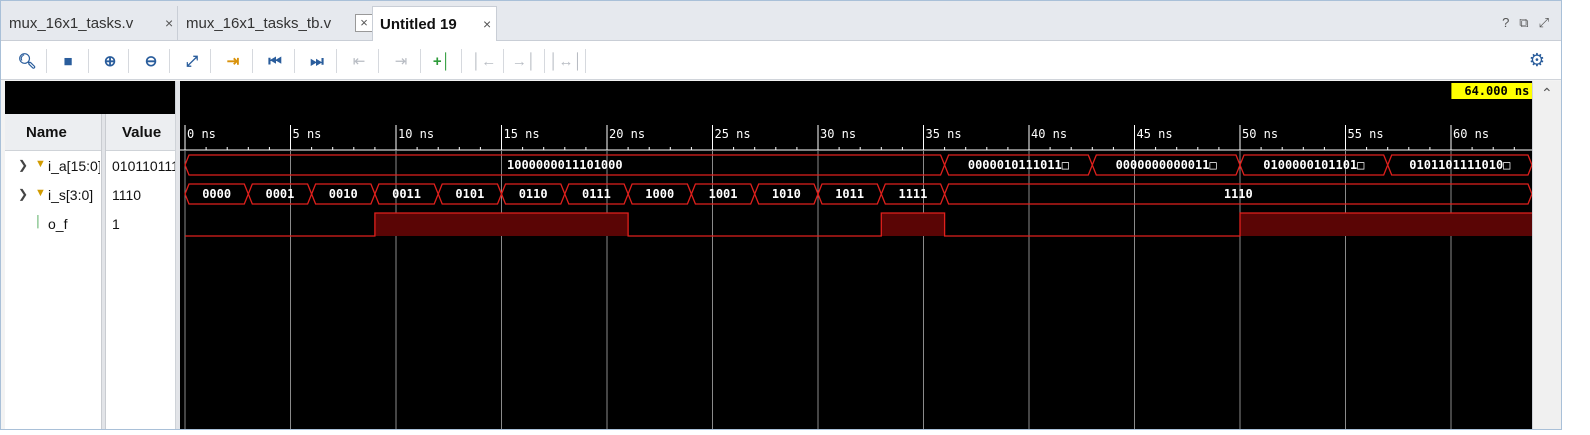 This screenshot has width=1590, height=435. I want to click on signal-value: 0101101111010000, so click(143, 166).